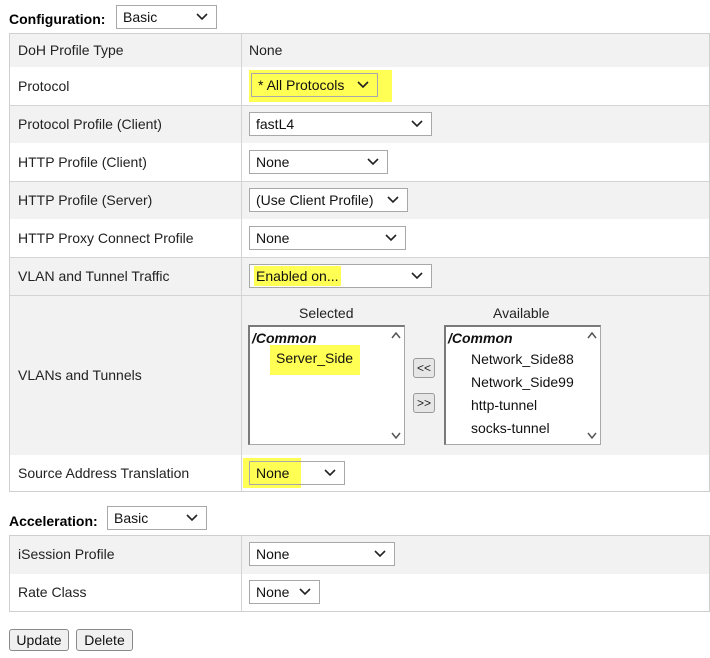  Describe the element at coordinates (318, 162) in the screenshot. I see `http-profile-client-select: None` at that location.